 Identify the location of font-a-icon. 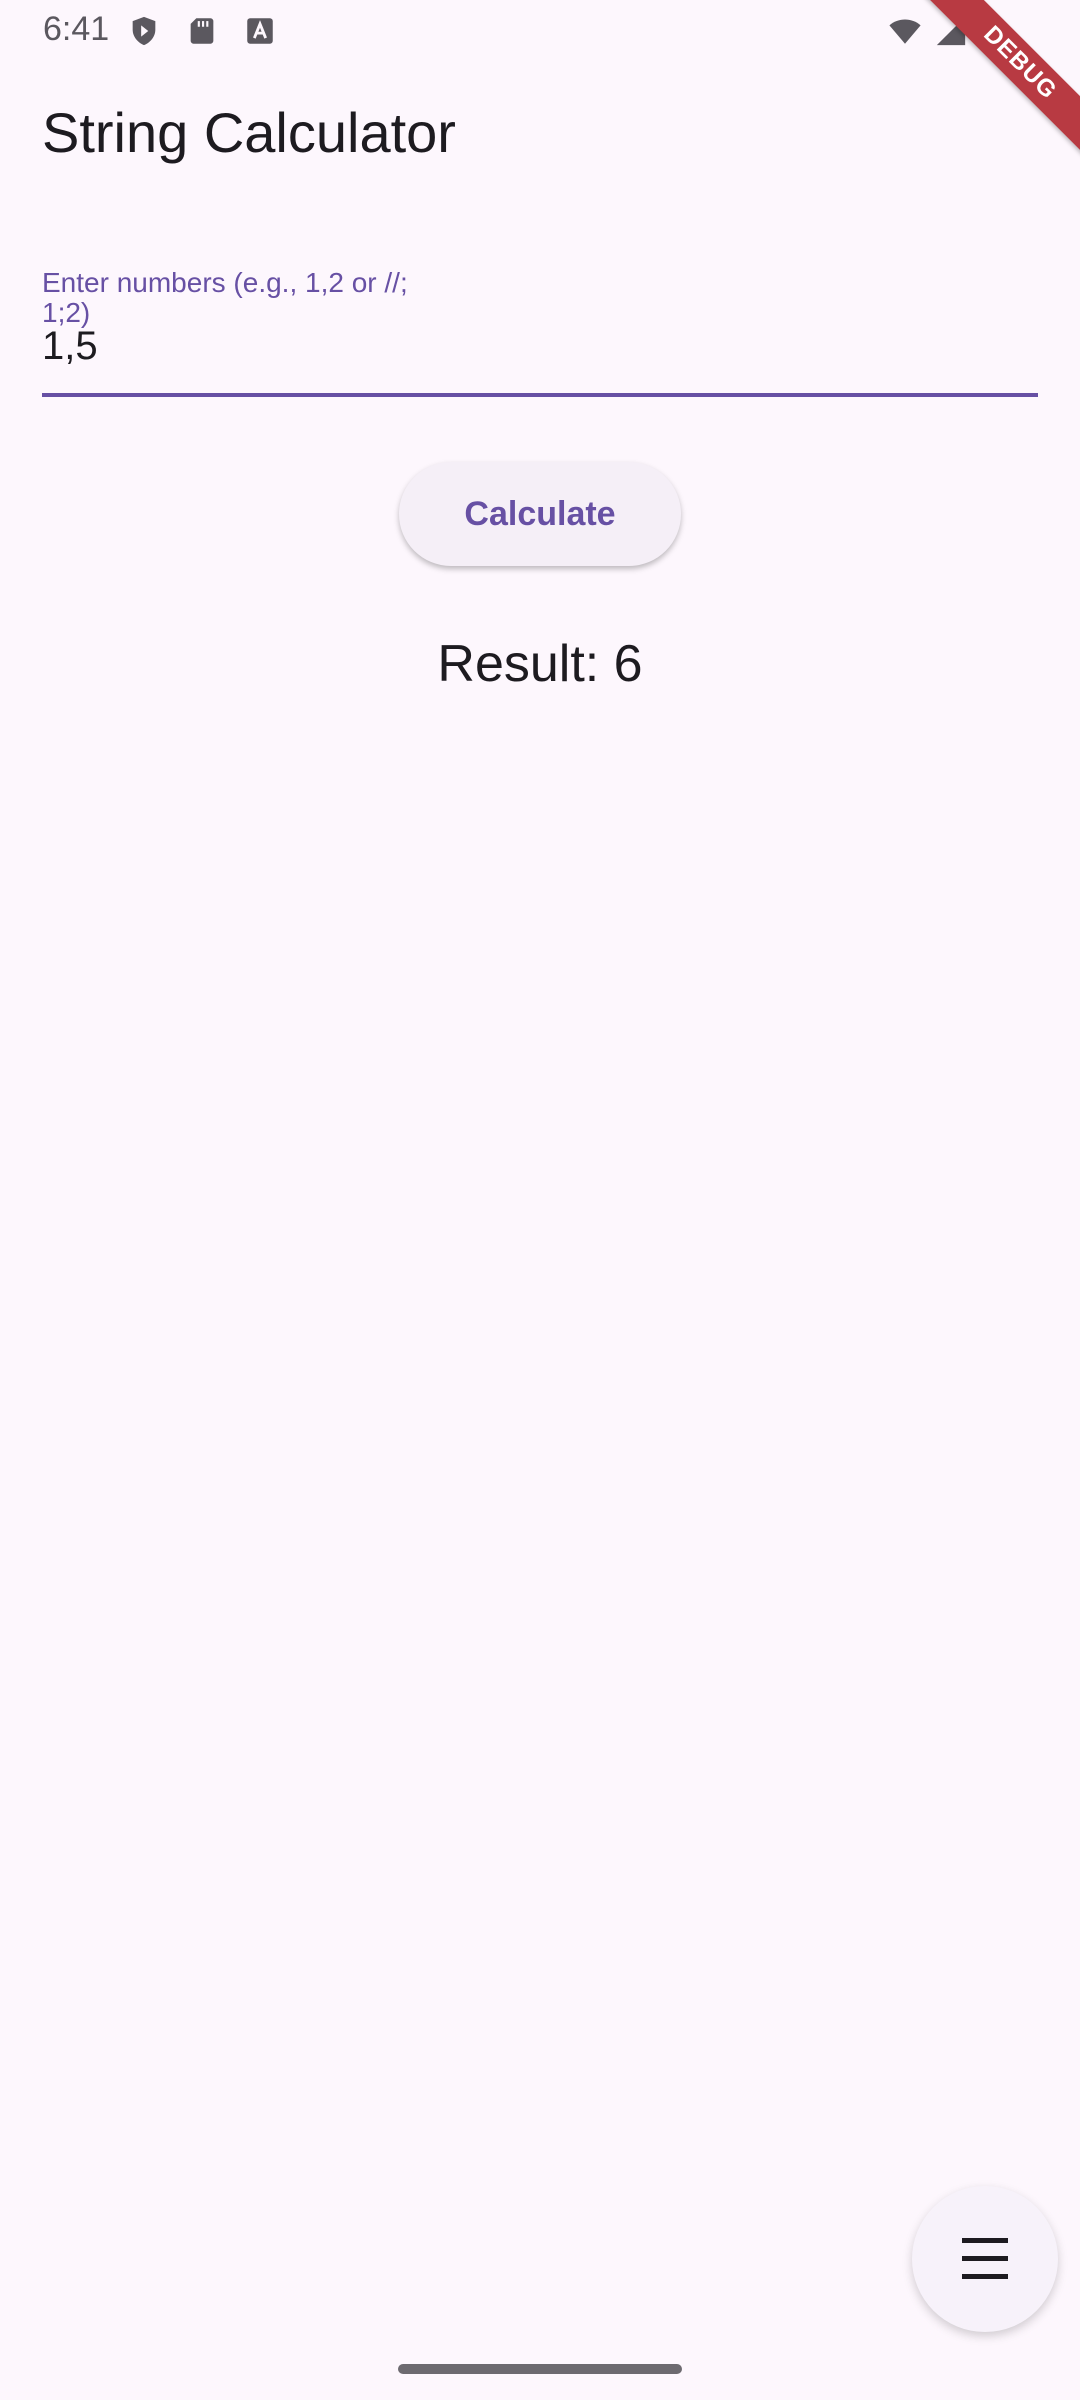
(260, 31).